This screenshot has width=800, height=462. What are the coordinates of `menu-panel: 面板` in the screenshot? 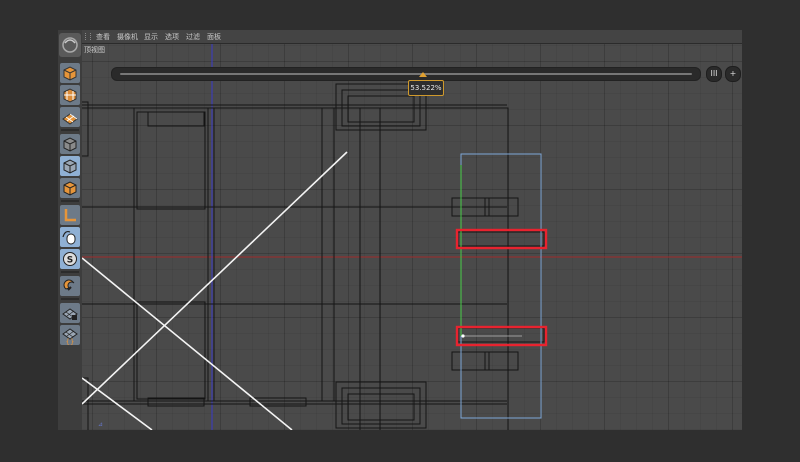 It's located at (214, 37).